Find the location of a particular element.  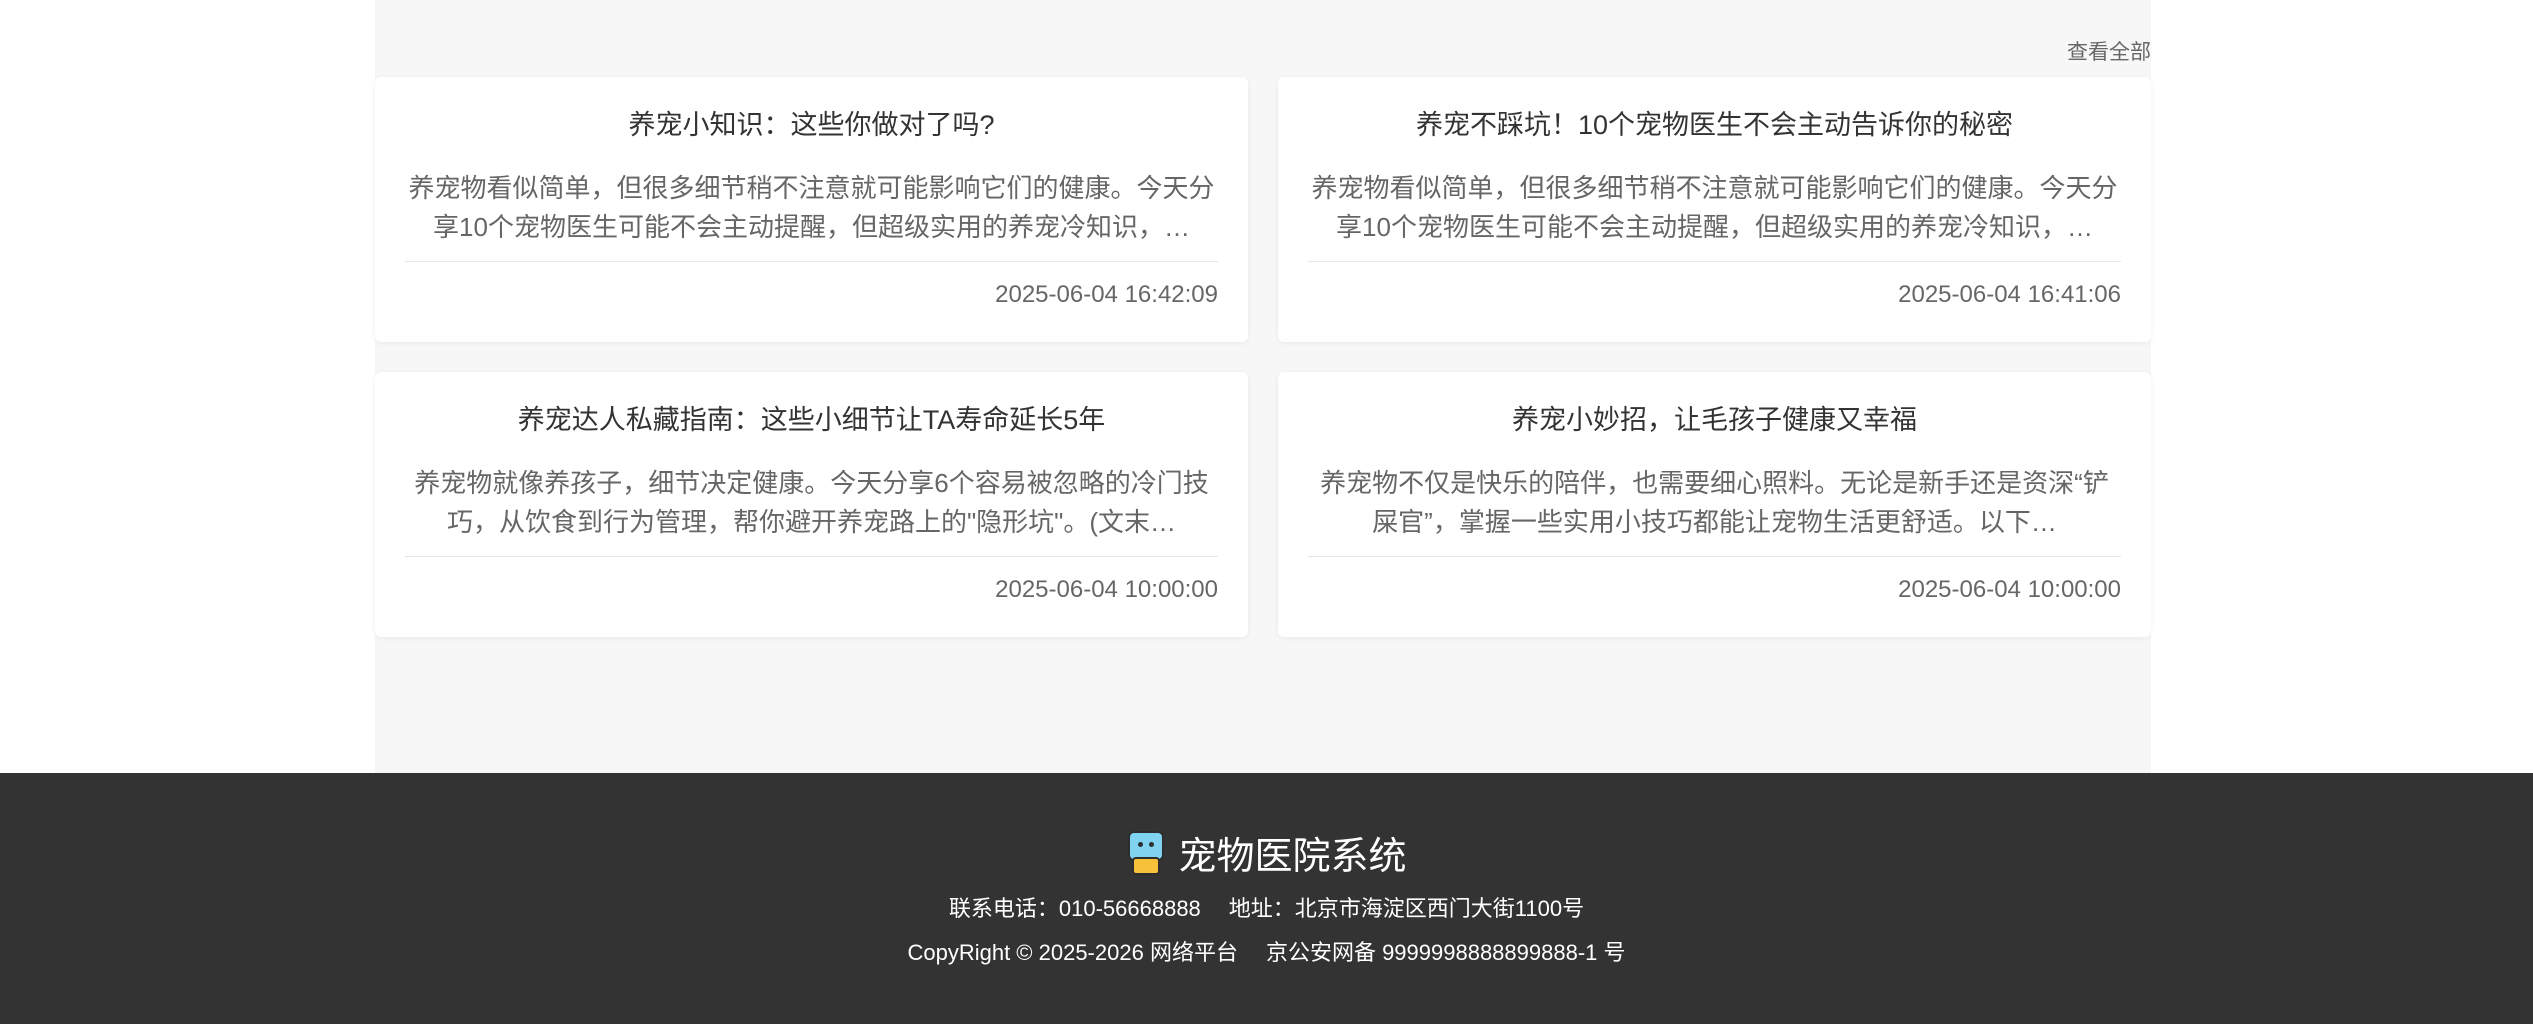

article-title: 养宠小知识：这些你做对了吗? is located at coordinates (811, 125).